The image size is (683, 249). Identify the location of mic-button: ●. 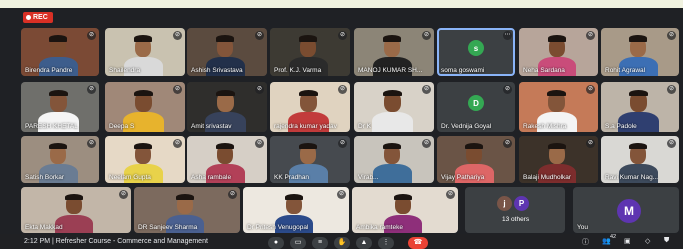
(276, 243).